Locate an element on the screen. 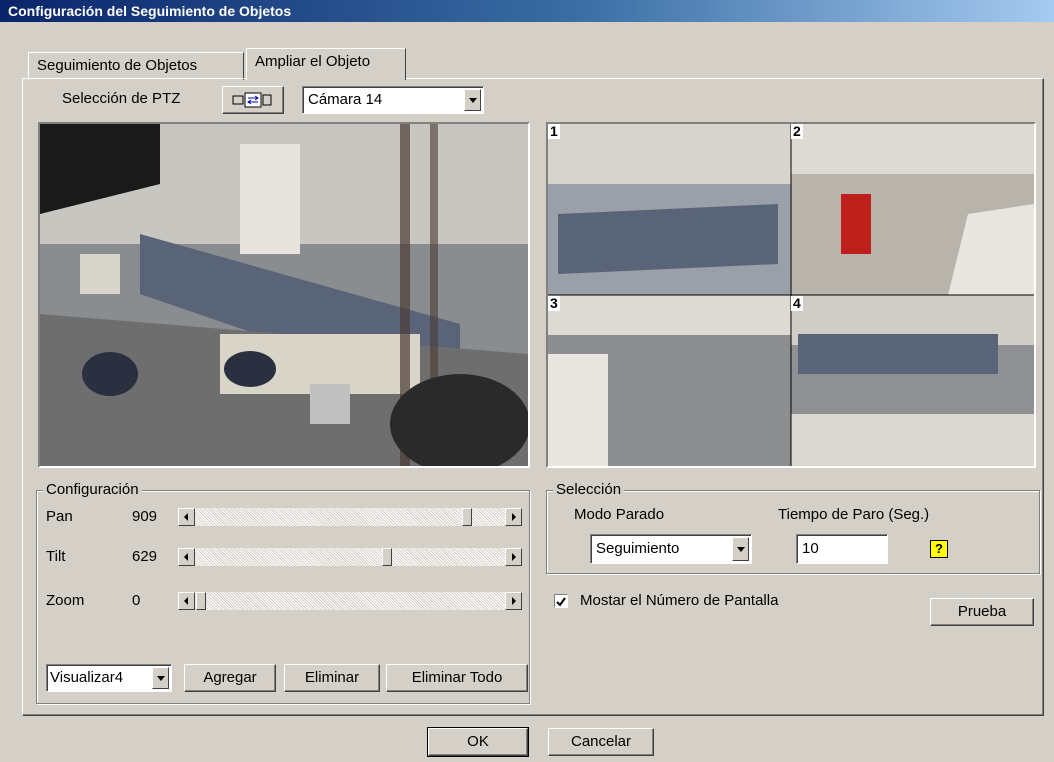 The height and width of the screenshot is (762, 1054). zoom-label: Zoom is located at coordinates (65, 600).